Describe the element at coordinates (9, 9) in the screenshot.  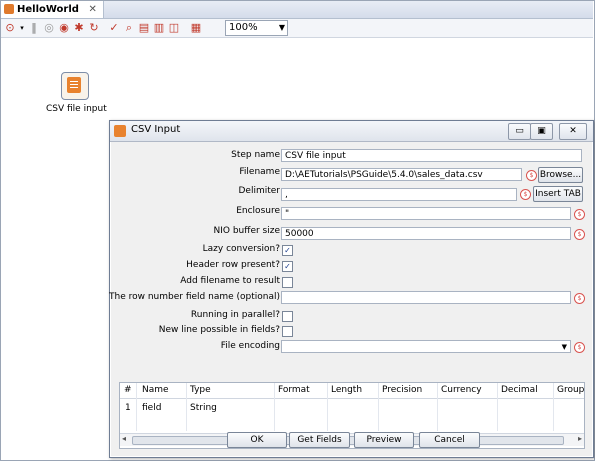
I see `transformation-icon` at that location.